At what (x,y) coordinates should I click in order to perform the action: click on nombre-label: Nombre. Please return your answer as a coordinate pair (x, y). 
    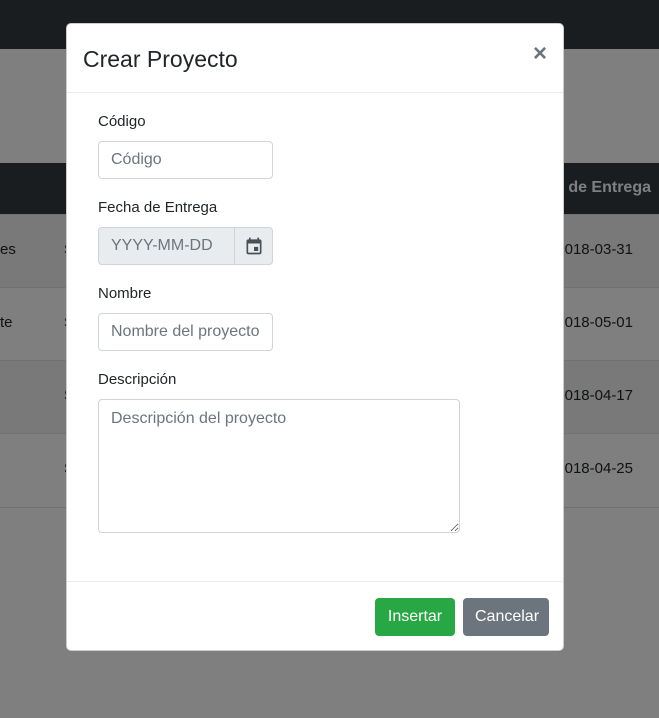
    Looking at the image, I should click on (125, 293).